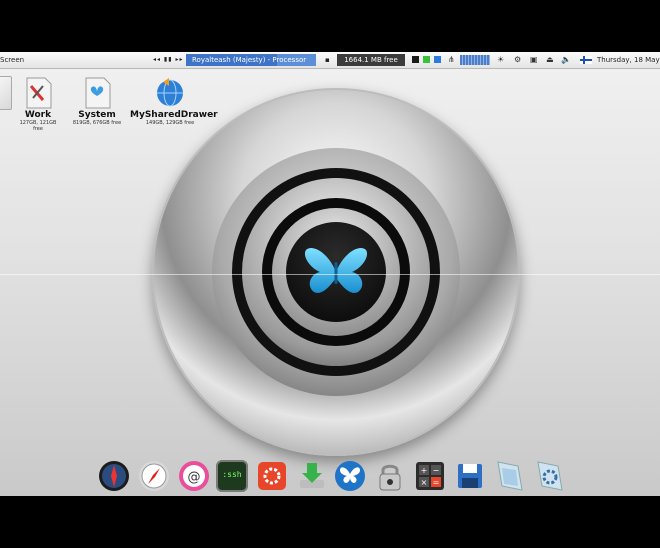 The image size is (660, 548). What do you see at coordinates (550, 60) in the screenshot?
I see `eject-icon: ⏏` at bounding box center [550, 60].